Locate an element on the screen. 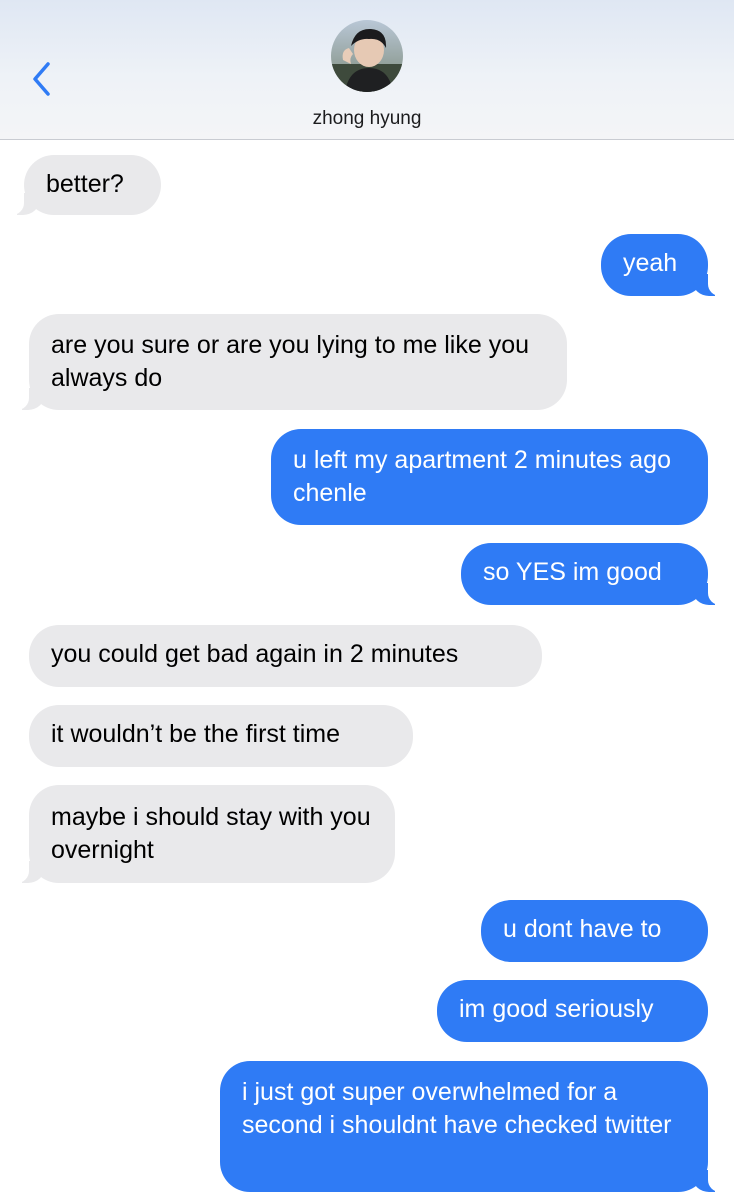 The height and width of the screenshot is (1200, 734). message-bubble-incoming: you could get bad again in 2 minutes is located at coordinates (285, 656).